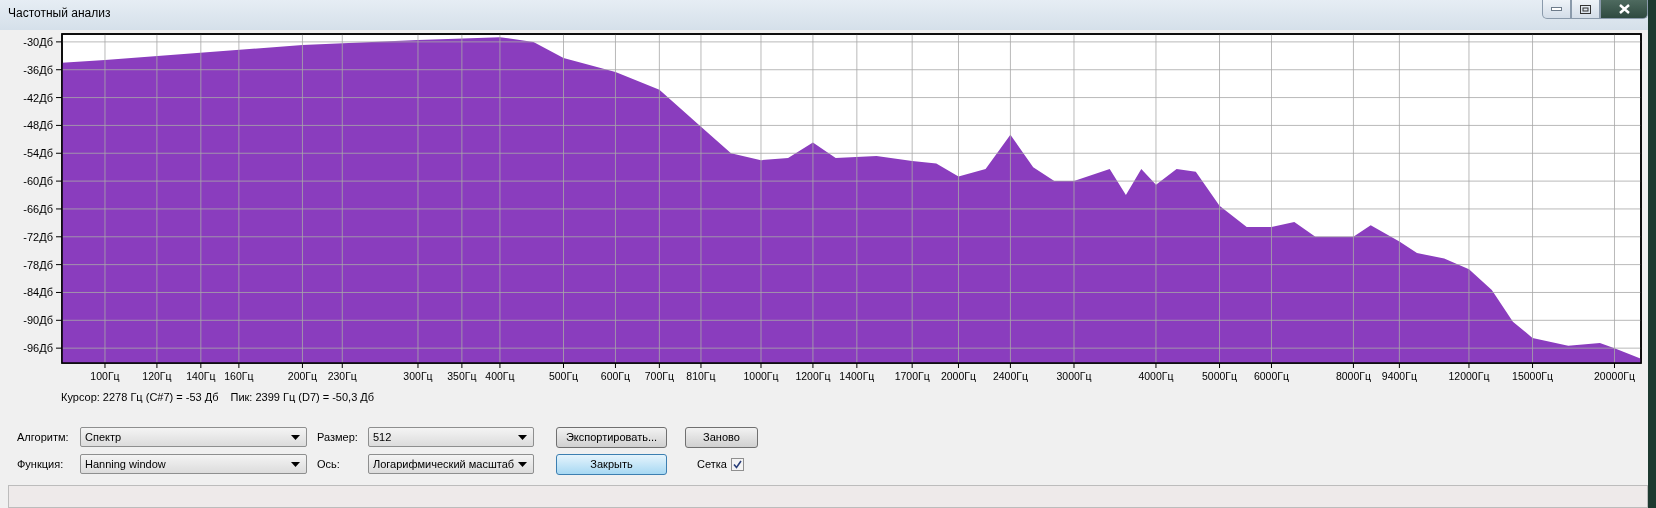 The width and height of the screenshot is (1656, 508). I want to click on x-axis-label: 120Гц, so click(157, 375).